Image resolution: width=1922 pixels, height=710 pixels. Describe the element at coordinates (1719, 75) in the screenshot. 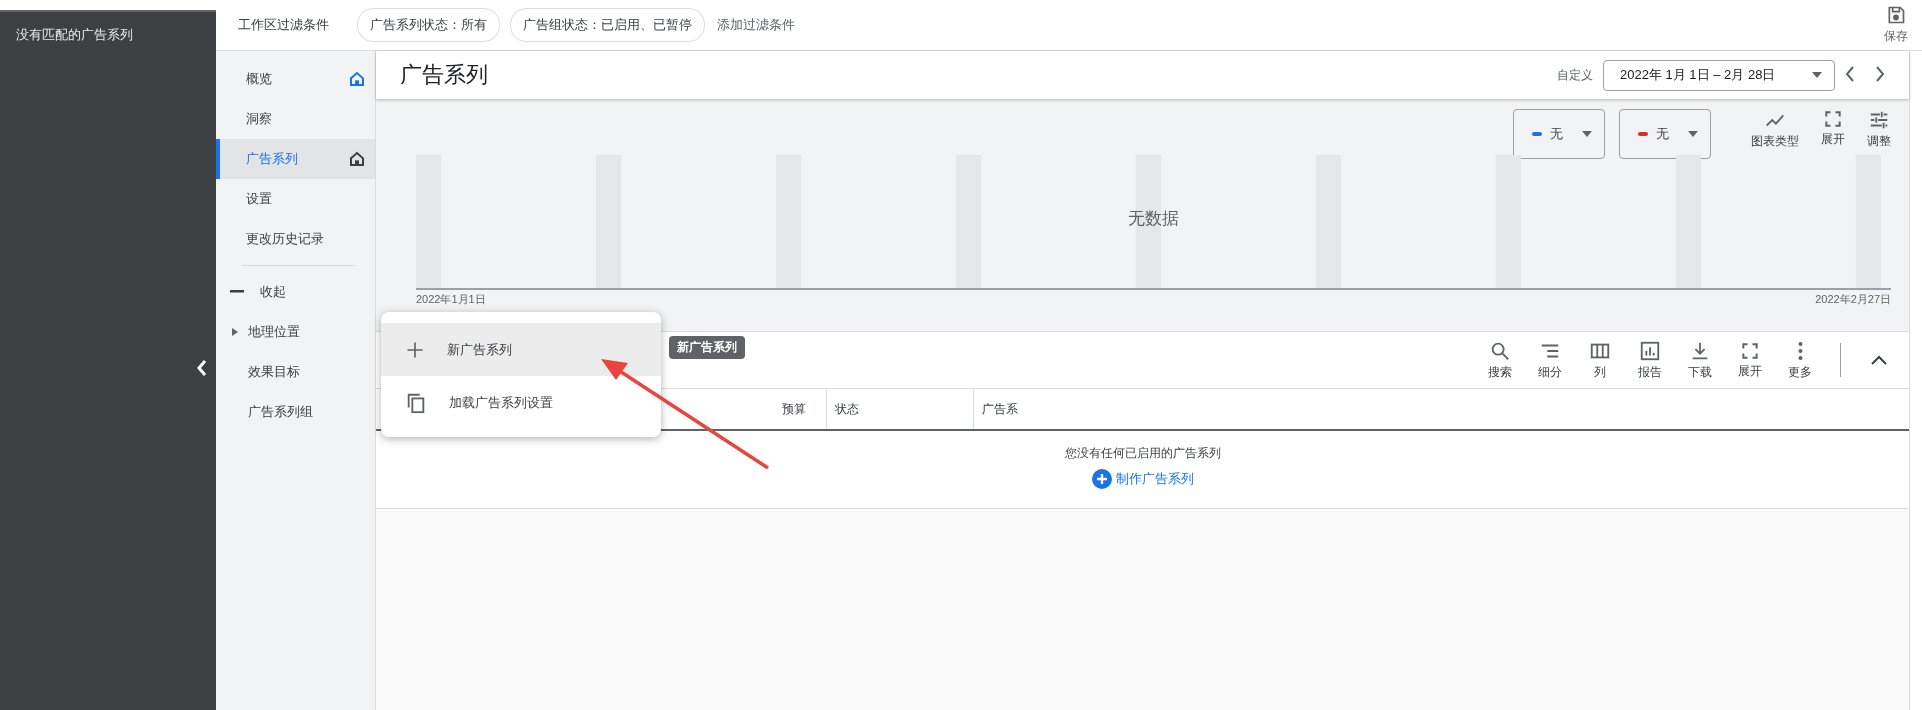

I see `date-range-dropdown: 2022年 1月 1日 – 2月 28日` at that location.